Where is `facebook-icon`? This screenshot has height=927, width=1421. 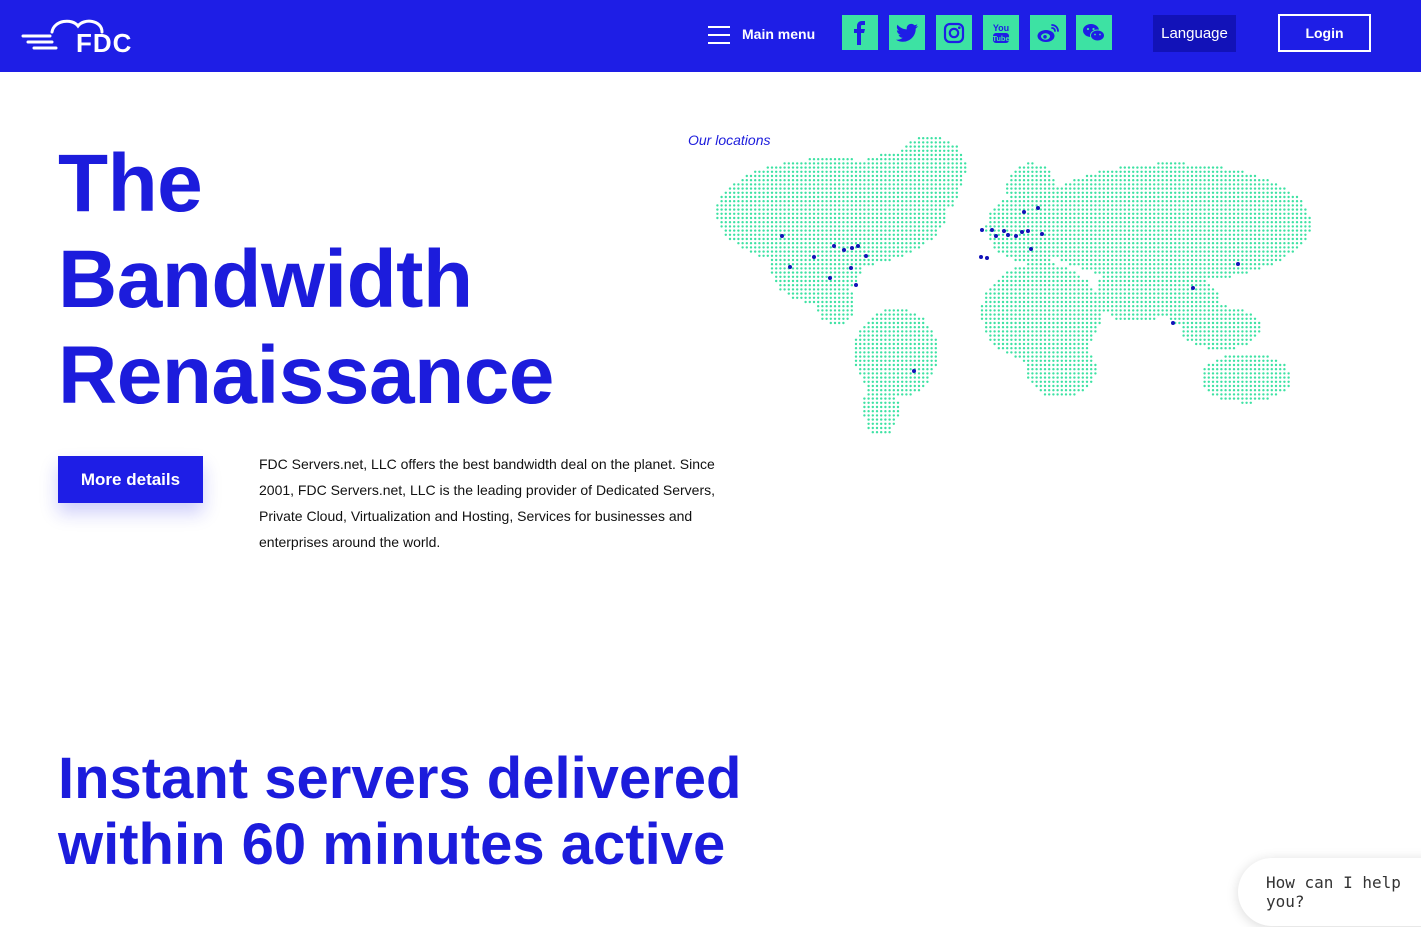 facebook-icon is located at coordinates (859, 32).